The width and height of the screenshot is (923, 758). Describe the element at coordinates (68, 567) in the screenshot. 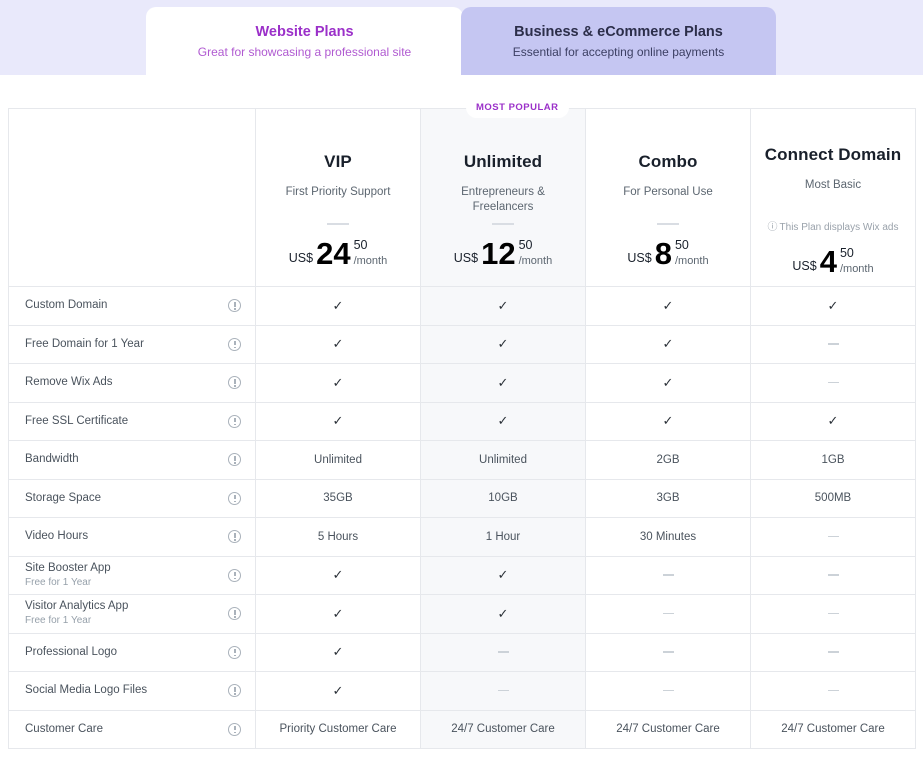

I see `feature-label: Site Booster App` at that location.